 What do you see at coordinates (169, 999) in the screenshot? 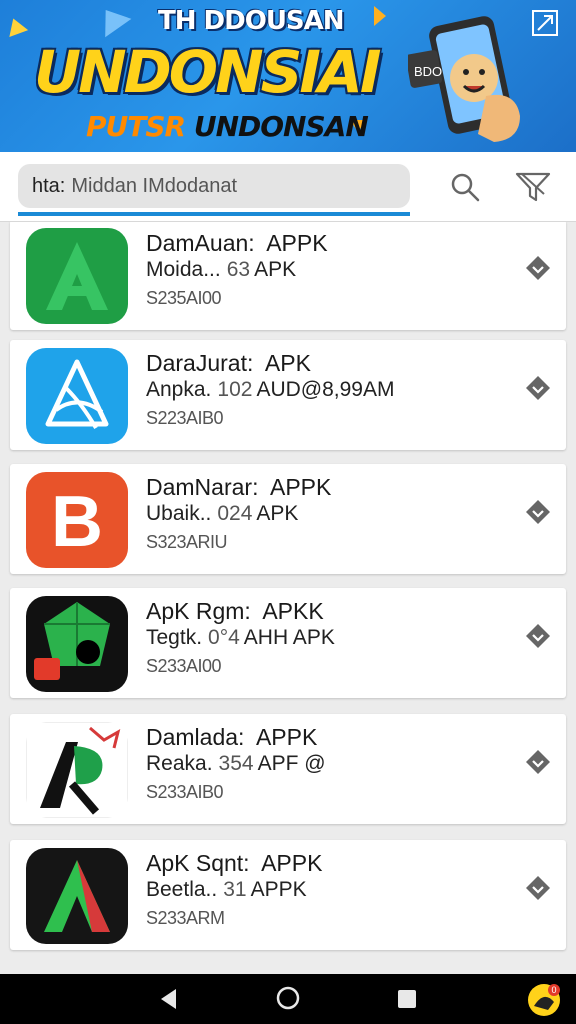
I see `back-icon` at bounding box center [169, 999].